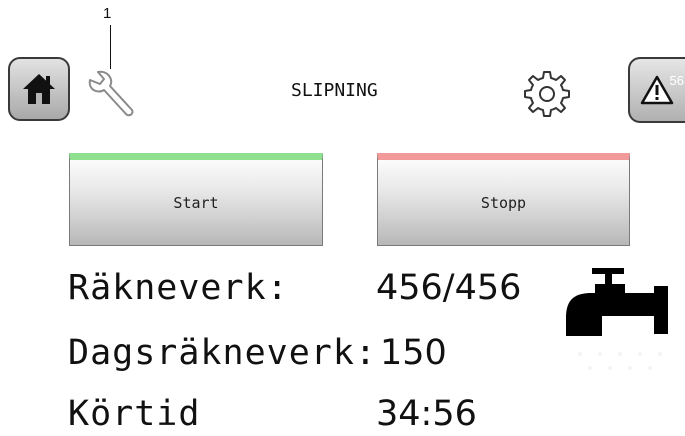 Image resolution: width=685 pixels, height=436 pixels. Describe the element at coordinates (413, 353) in the screenshot. I see `day-counter-value: 150` at that location.